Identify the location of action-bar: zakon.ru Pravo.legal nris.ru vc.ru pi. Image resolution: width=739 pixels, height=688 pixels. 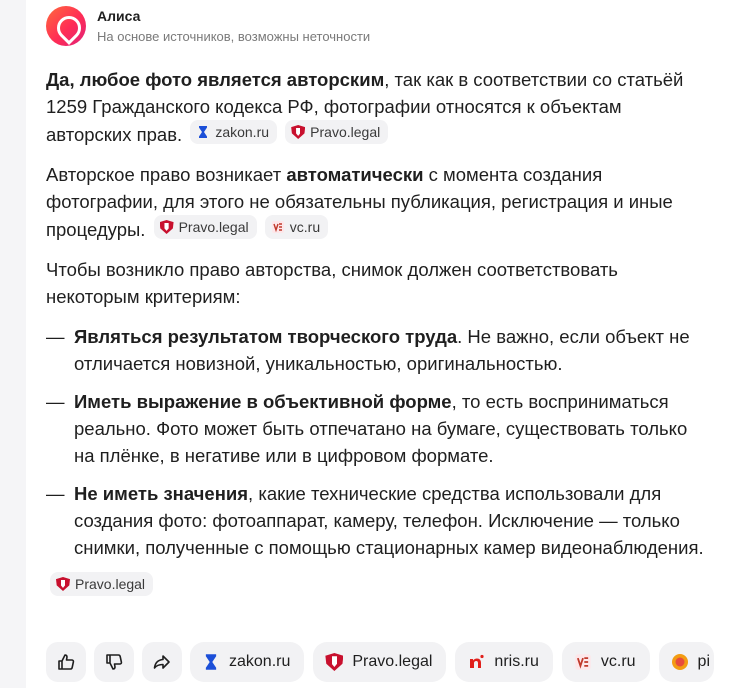
(384, 662).